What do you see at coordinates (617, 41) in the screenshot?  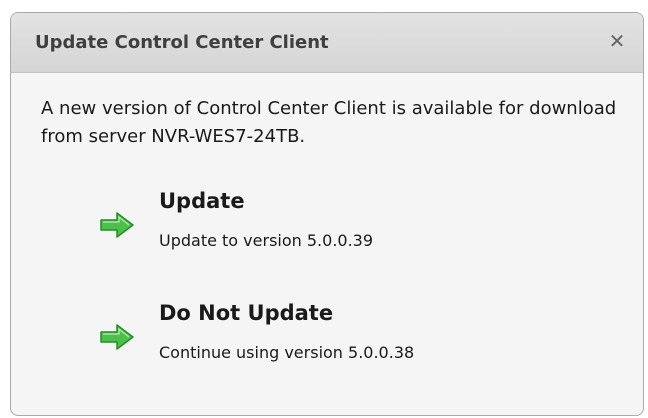 I see `close-icon: ✕` at bounding box center [617, 41].